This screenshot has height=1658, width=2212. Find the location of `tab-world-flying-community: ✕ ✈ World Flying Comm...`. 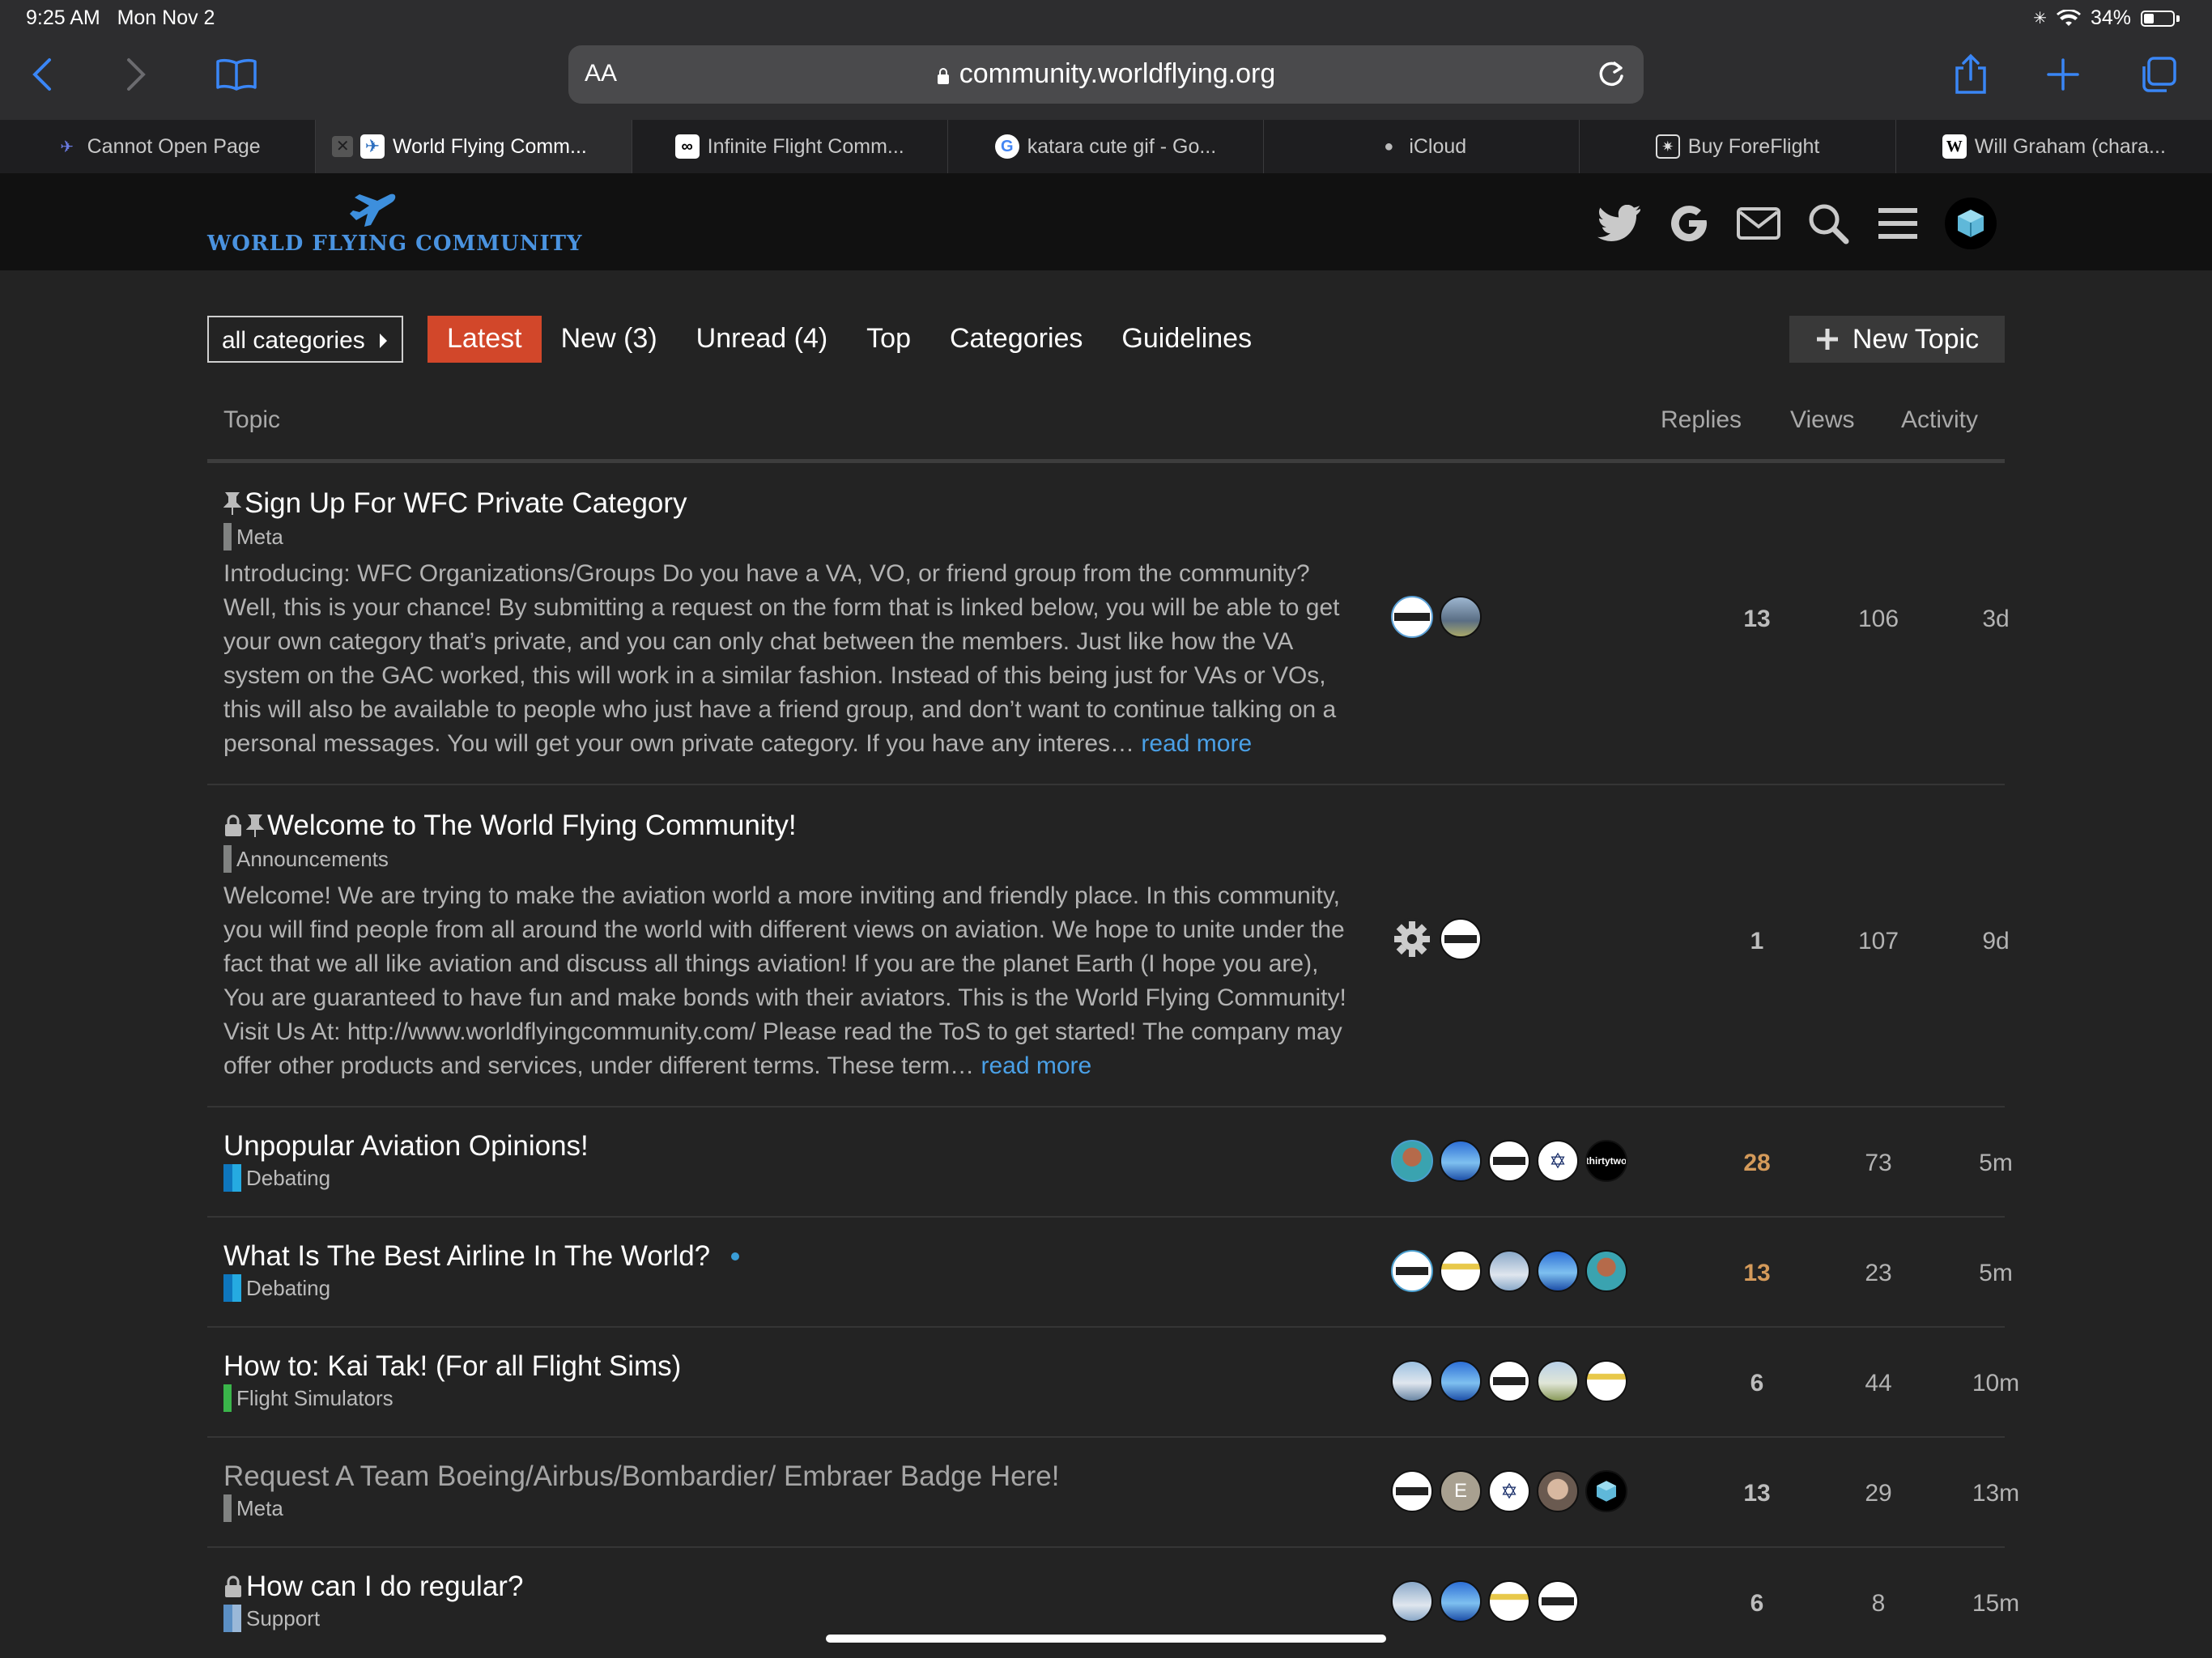

tab-world-flying-community: ✕ ✈ World Flying Comm... is located at coordinates (474, 146).